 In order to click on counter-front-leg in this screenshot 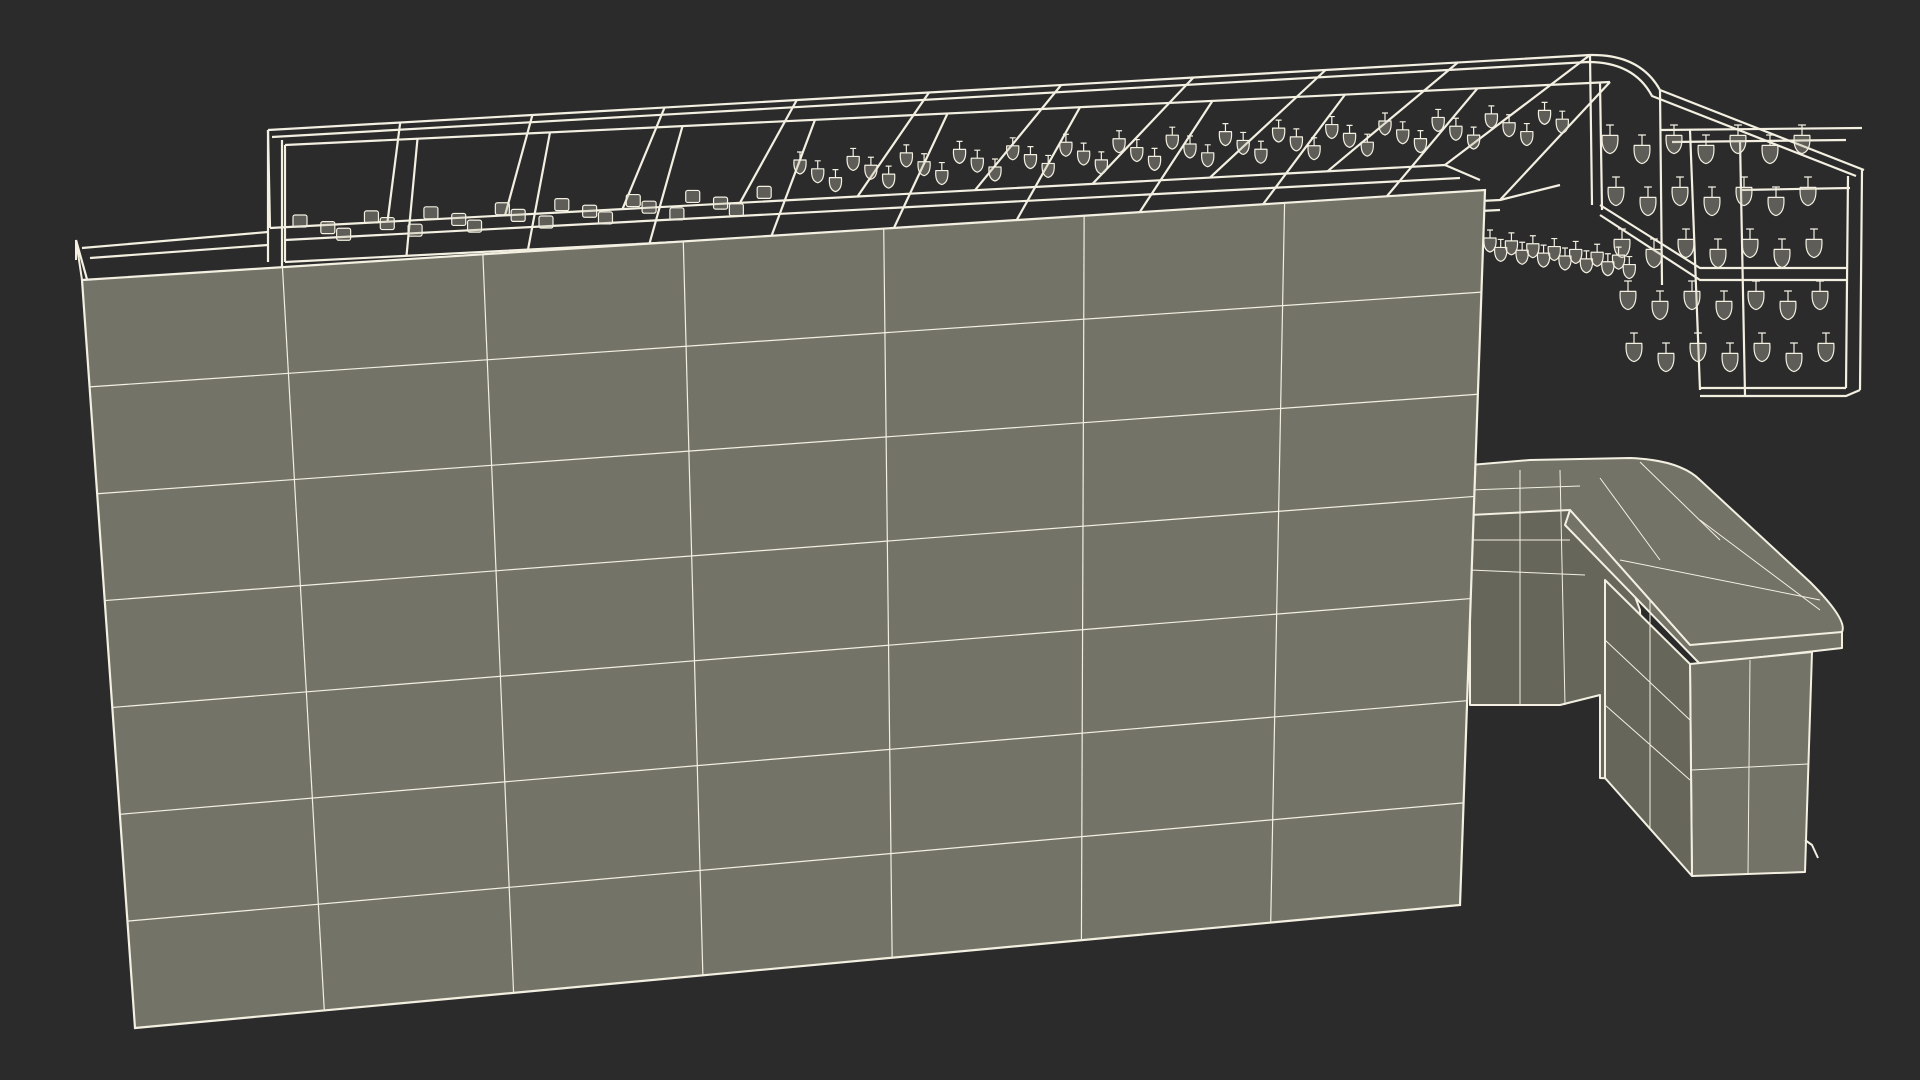, I will do `click(1751, 764)`.